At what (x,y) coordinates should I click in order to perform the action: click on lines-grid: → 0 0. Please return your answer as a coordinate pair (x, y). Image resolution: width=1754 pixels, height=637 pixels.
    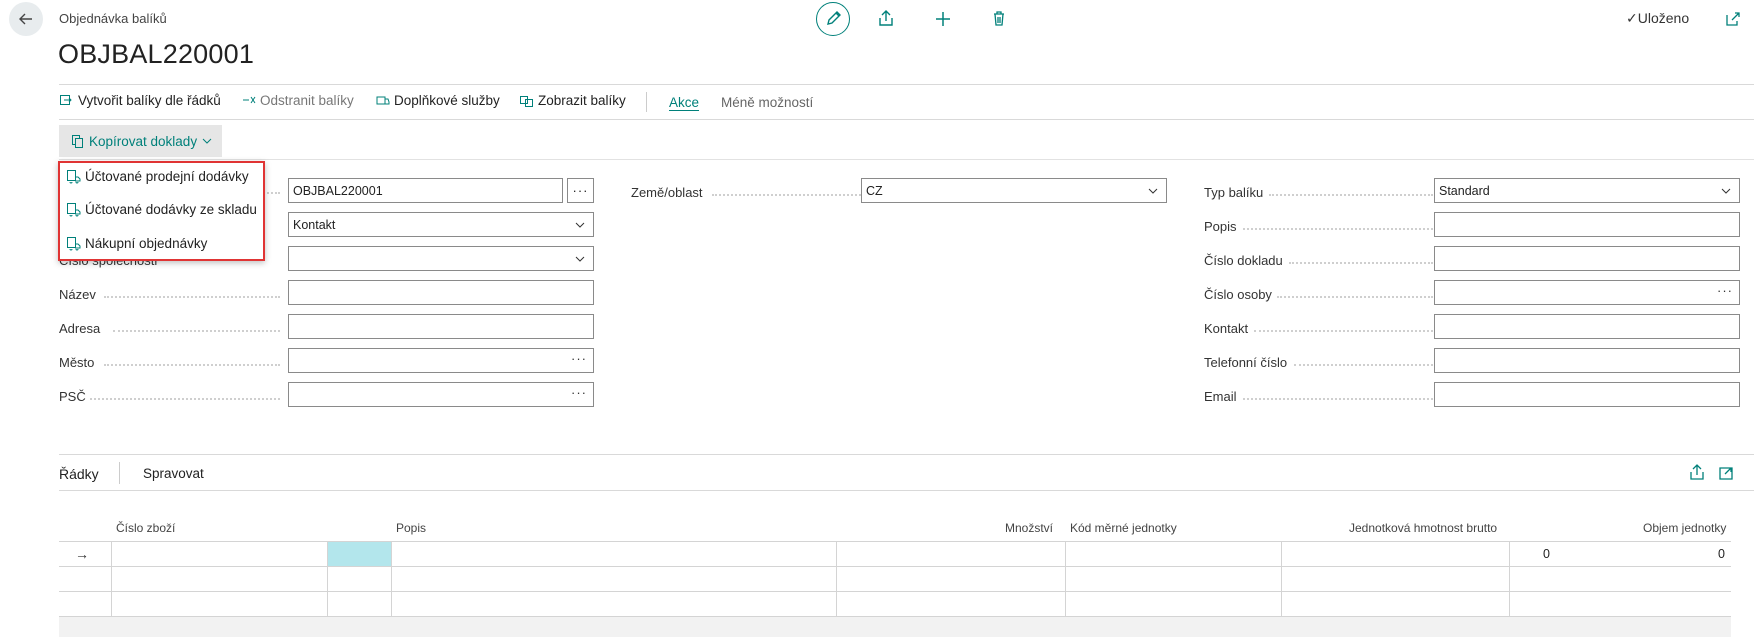
    Looking at the image, I should click on (895, 579).